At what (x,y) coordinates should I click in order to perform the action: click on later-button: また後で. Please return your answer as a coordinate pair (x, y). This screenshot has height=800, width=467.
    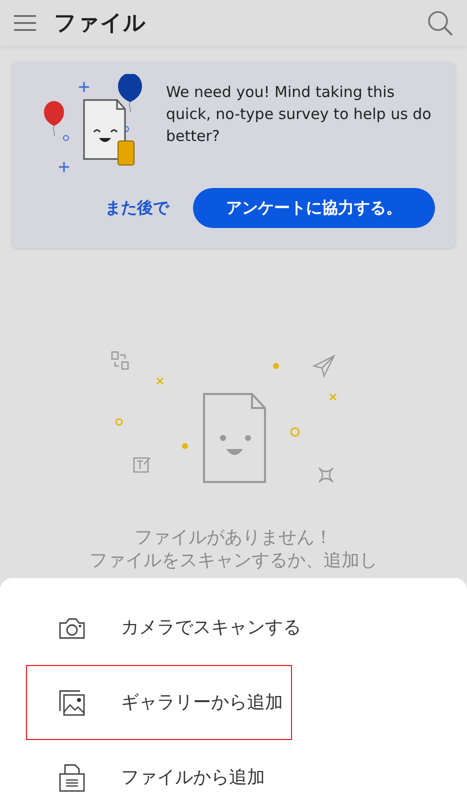
    Looking at the image, I should click on (137, 208).